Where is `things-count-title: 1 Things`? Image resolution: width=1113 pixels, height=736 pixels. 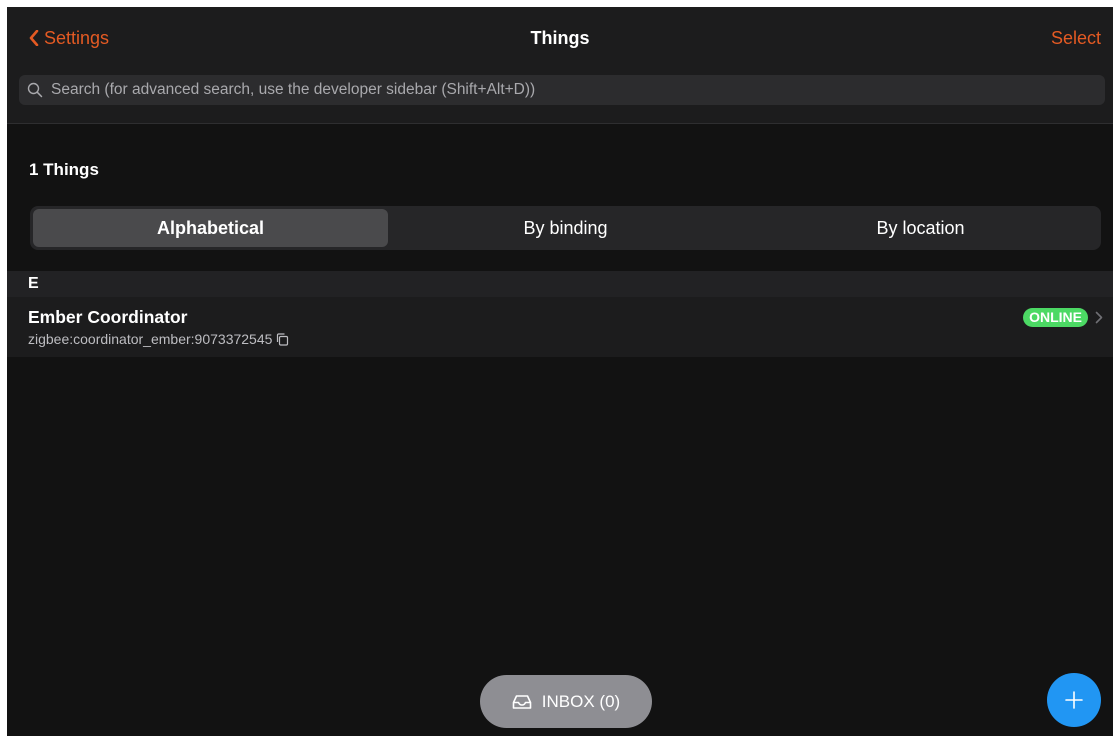
things-count-title: 1 Things is located at coordinates (64, 169).